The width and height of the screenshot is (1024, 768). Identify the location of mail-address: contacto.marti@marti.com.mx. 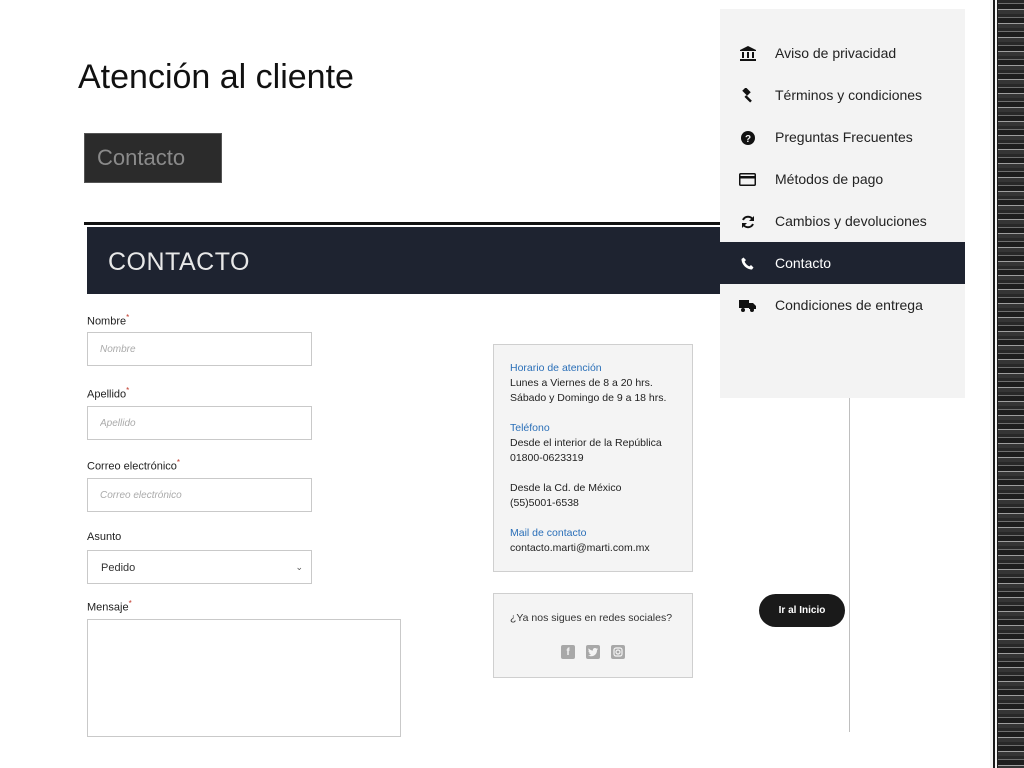
(580, 548).